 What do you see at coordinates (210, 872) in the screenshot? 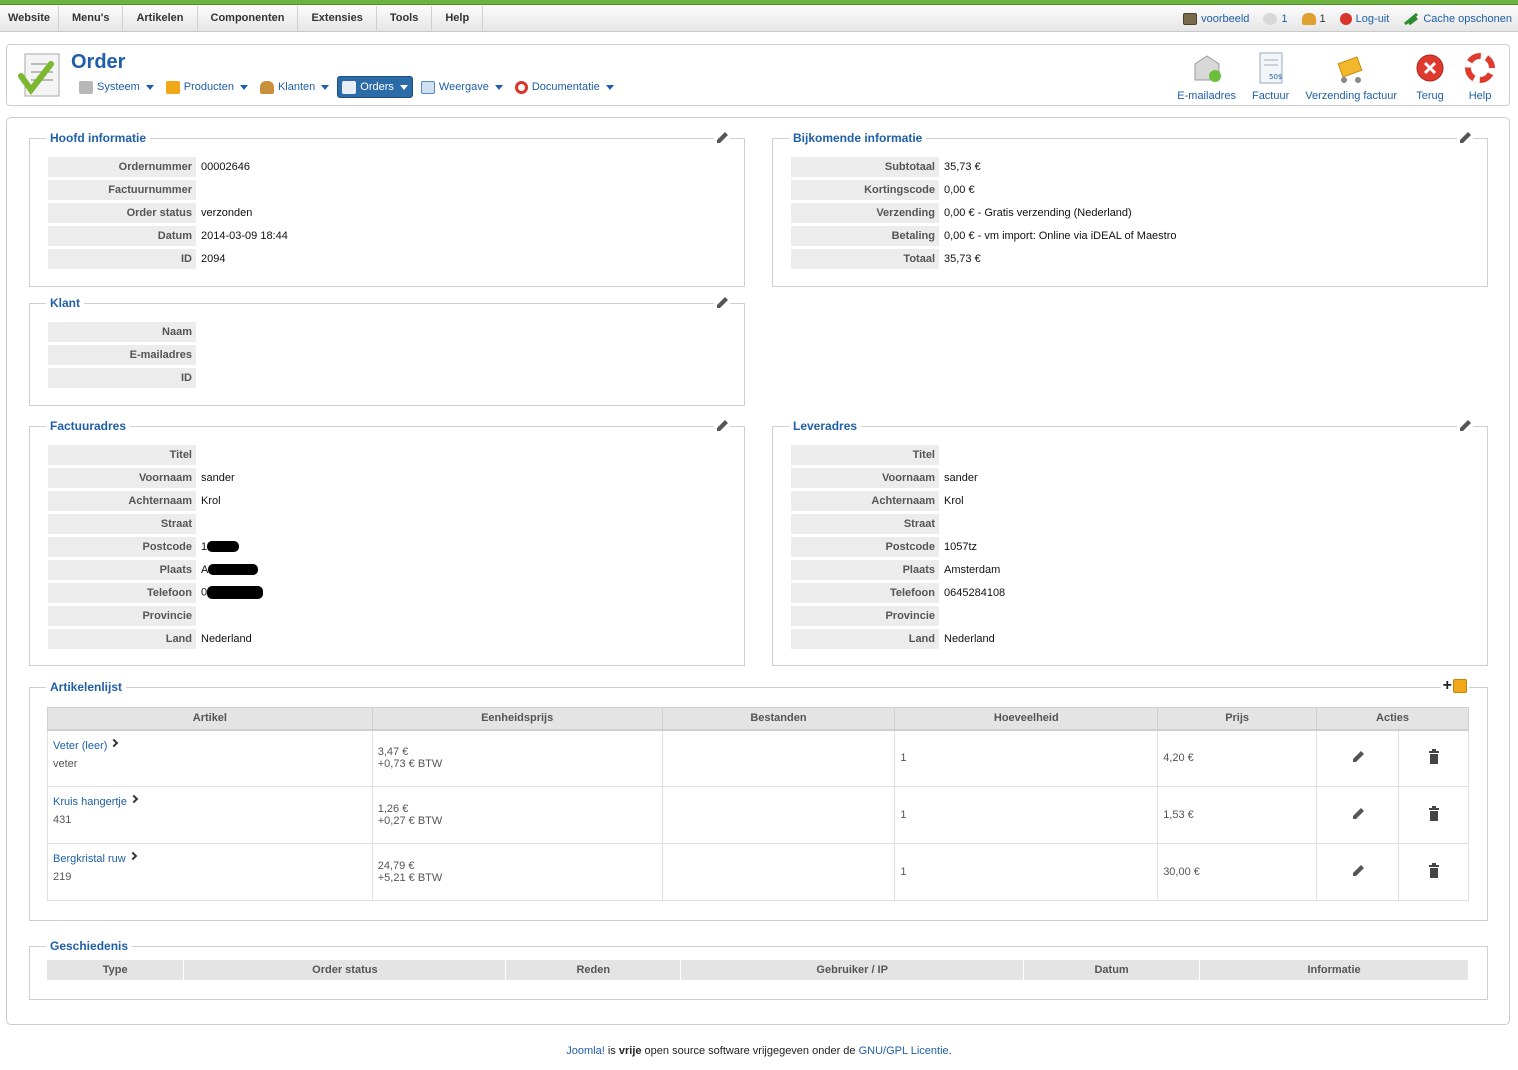
I see `article-cell: Bergkristal ruw 219` at bounding box center [210, 872].